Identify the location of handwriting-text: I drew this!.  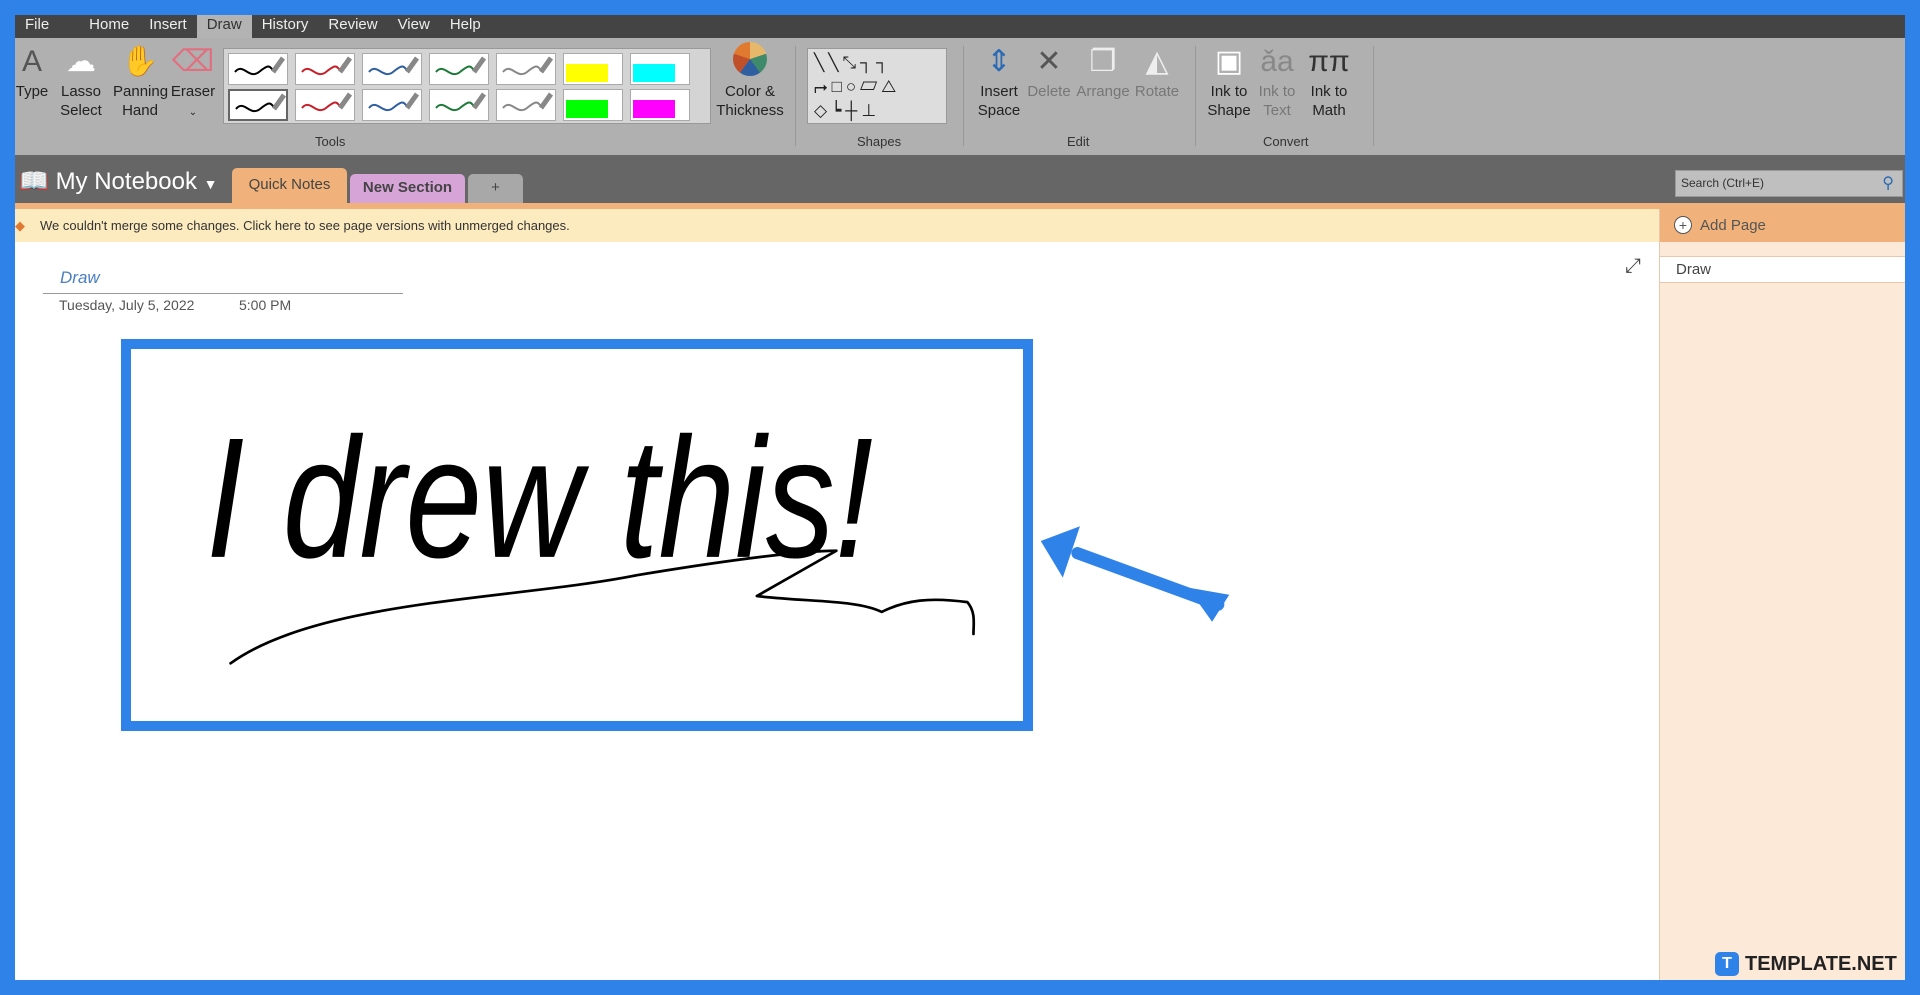
(539, 498).